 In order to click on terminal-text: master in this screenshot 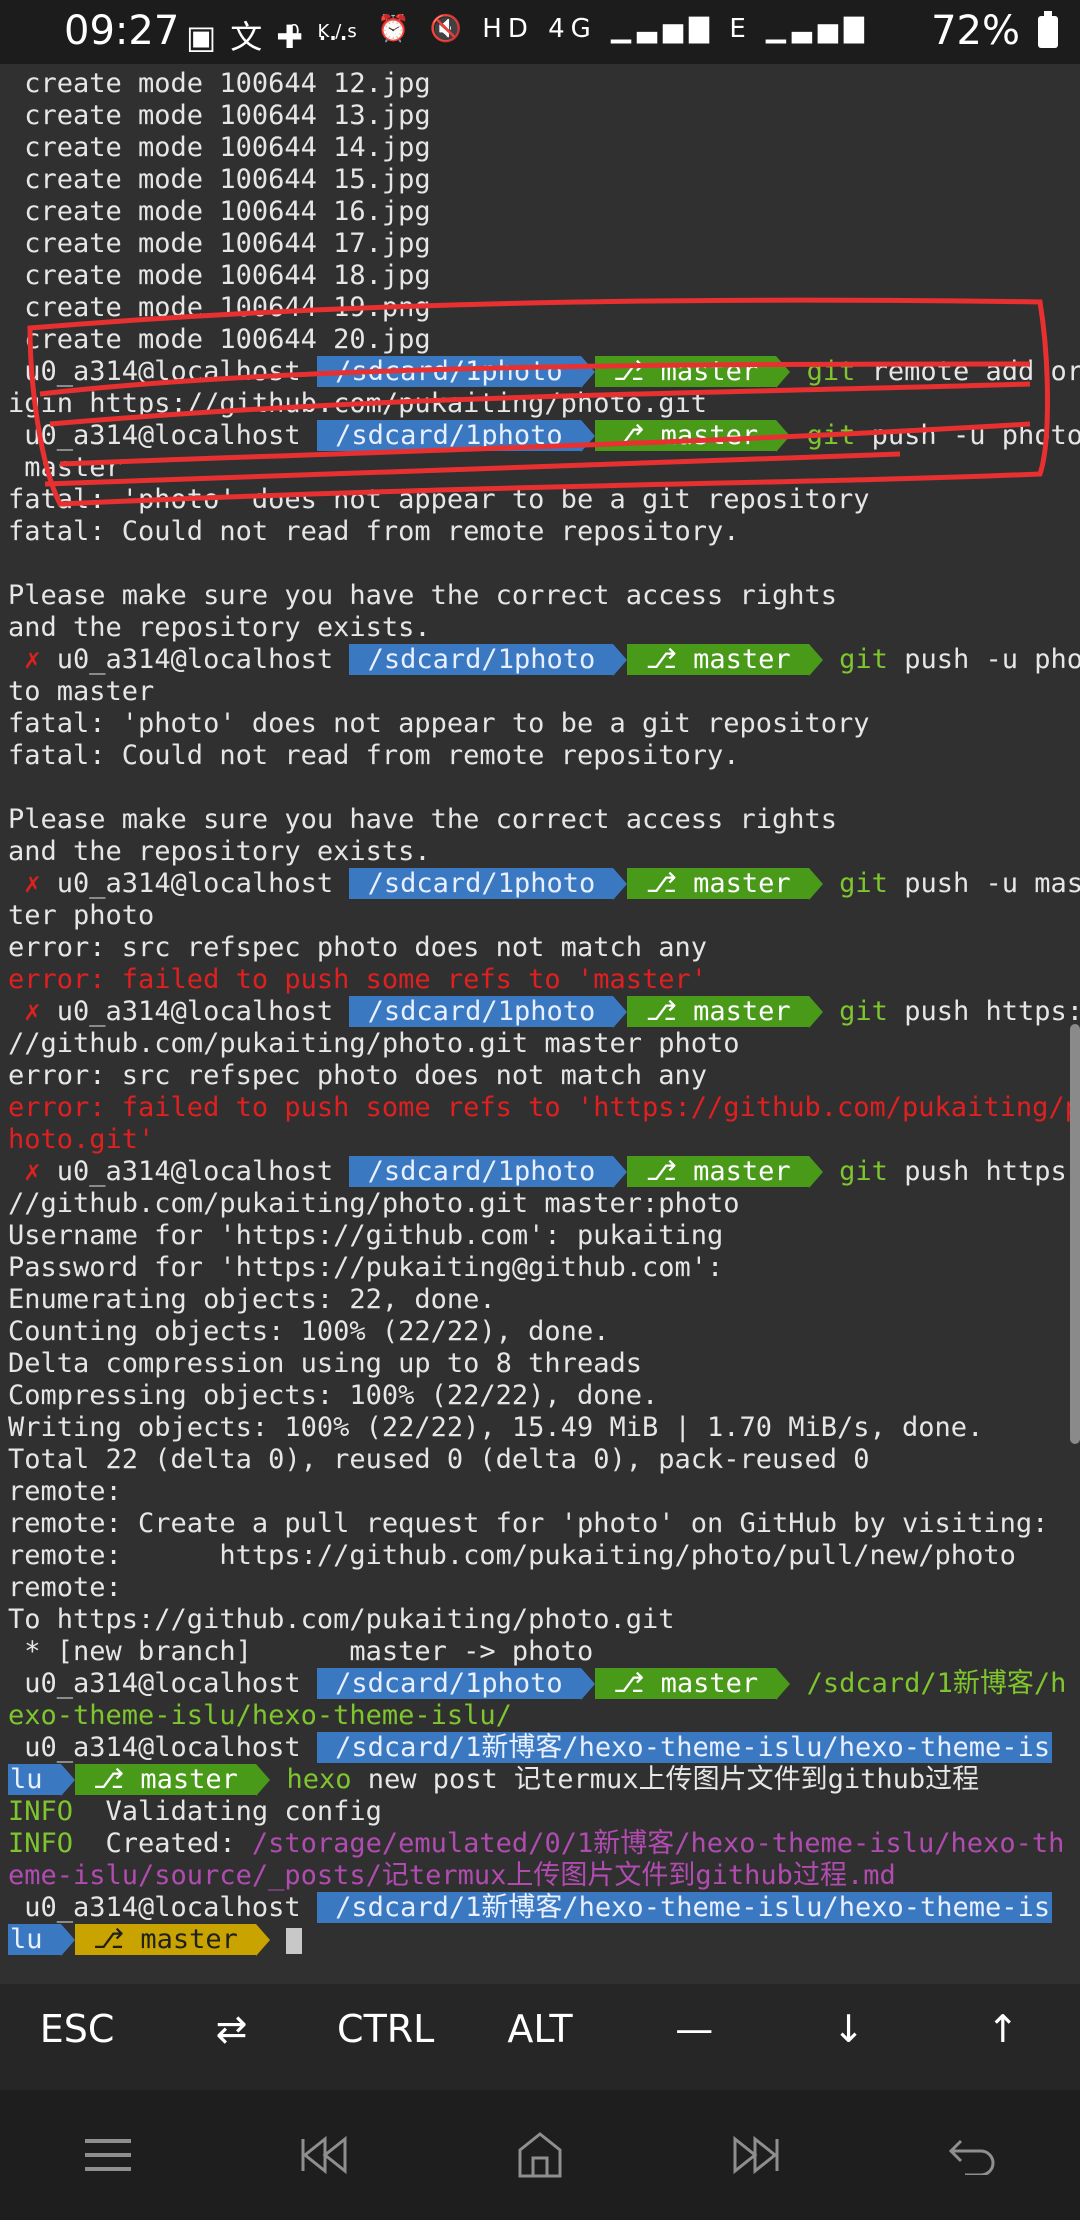, I will do `click(65, 467)`.